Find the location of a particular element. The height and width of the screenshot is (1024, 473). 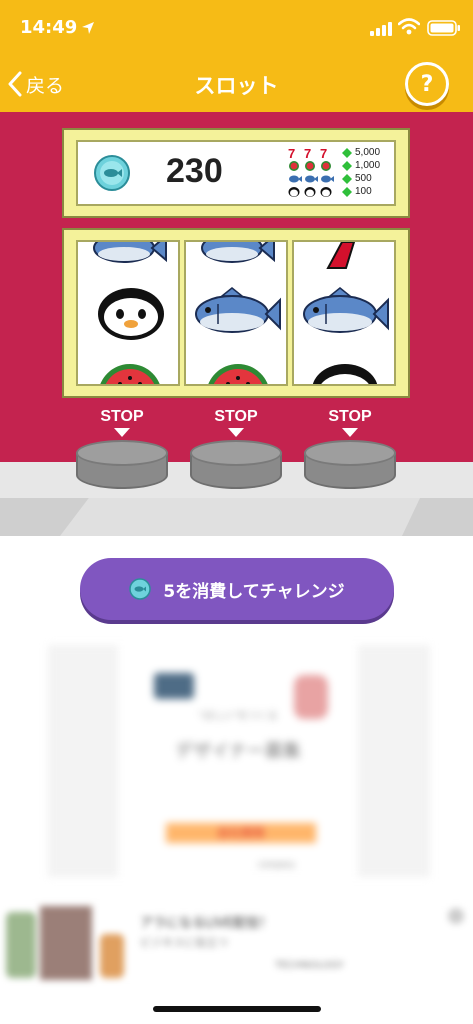

penguin-symbols is located at coordinates (315, 192).